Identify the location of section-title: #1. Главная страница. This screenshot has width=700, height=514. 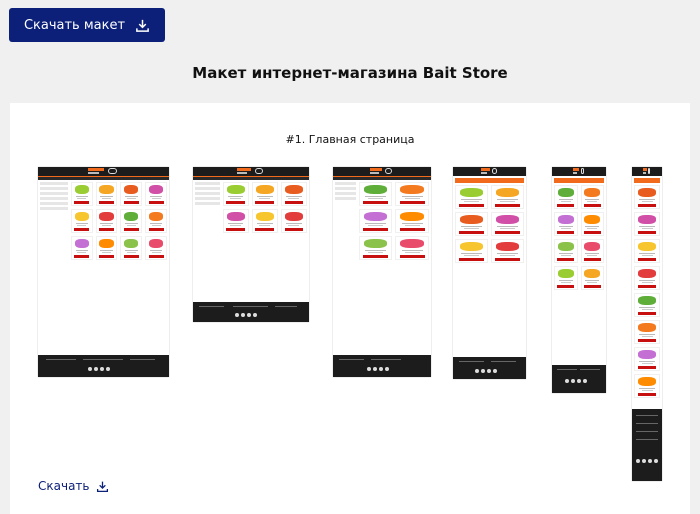
(350, 139).